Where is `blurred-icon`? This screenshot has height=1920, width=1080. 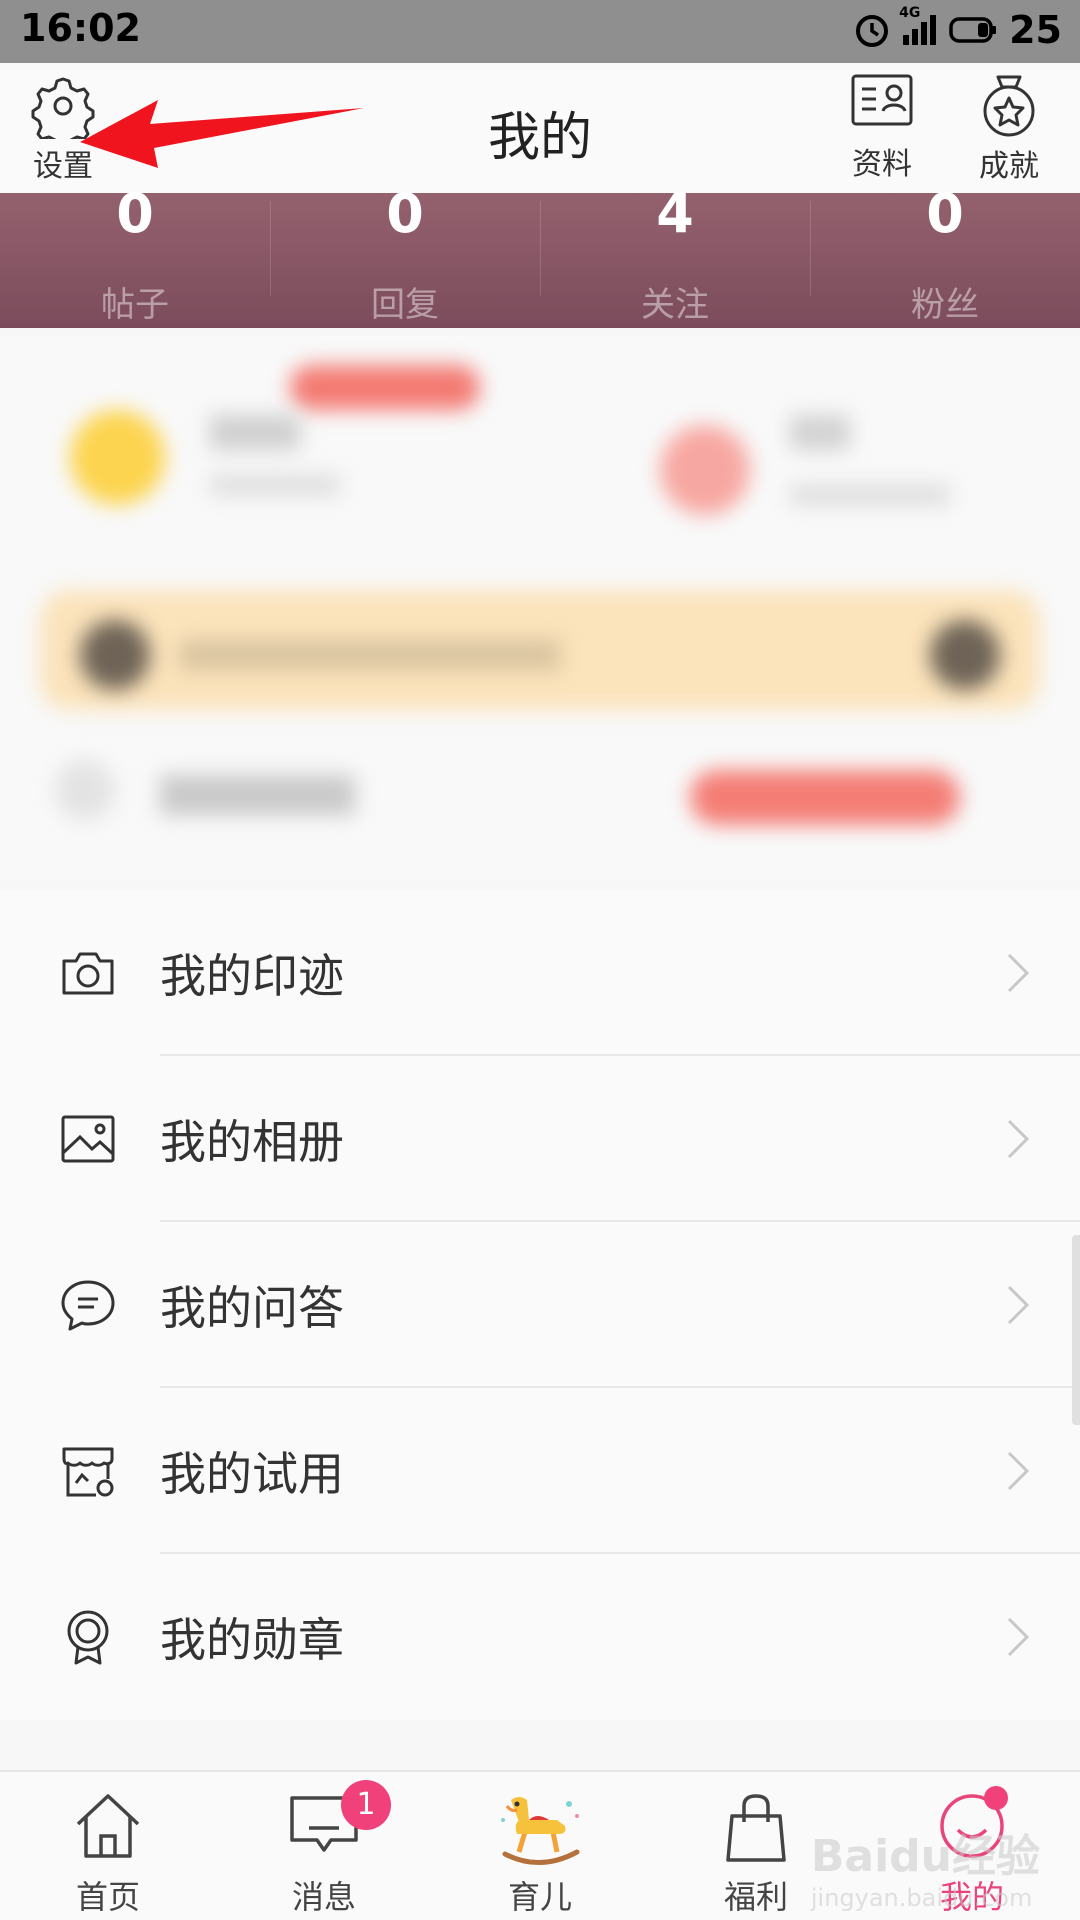
blurred-icon is located at coordinates (85, 790).